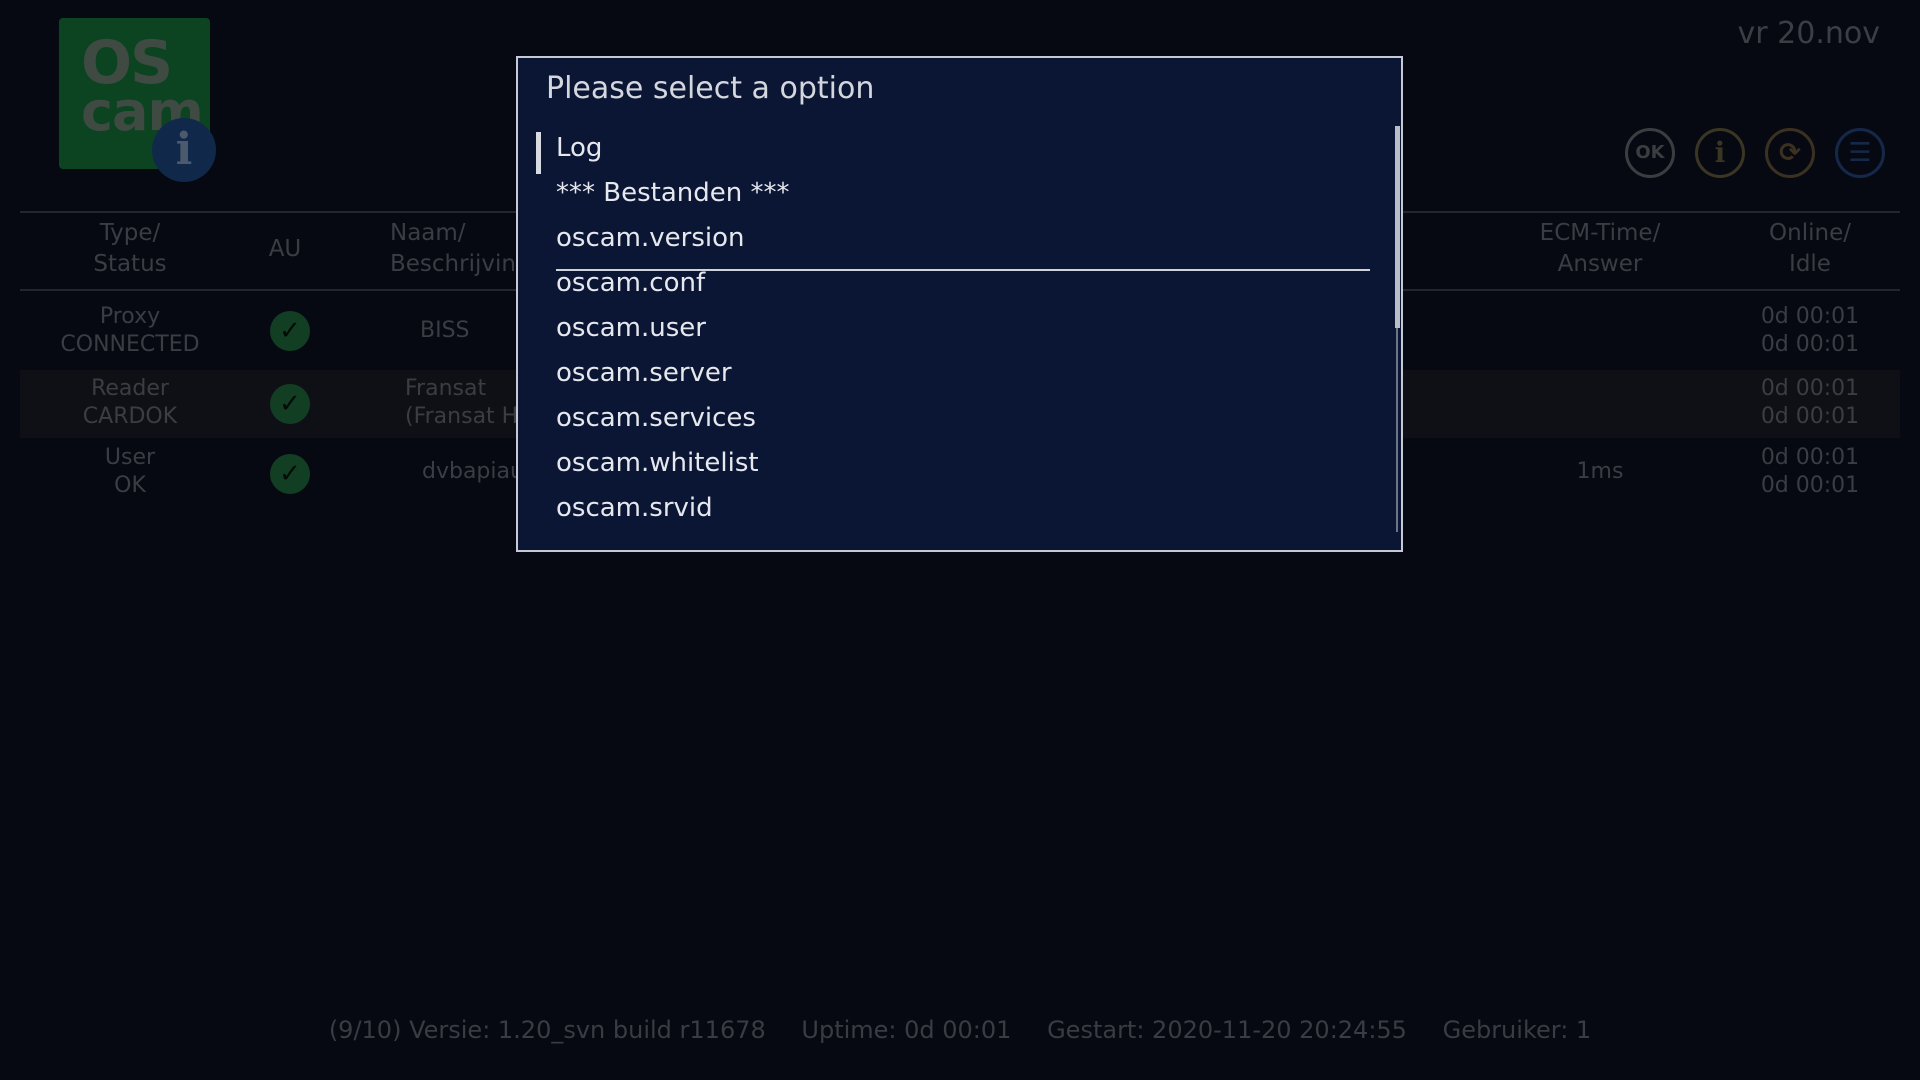 The height and width of the screenshot is (1080, 1920). I want to click on menu-icon: ☰, so click(1860, 153).